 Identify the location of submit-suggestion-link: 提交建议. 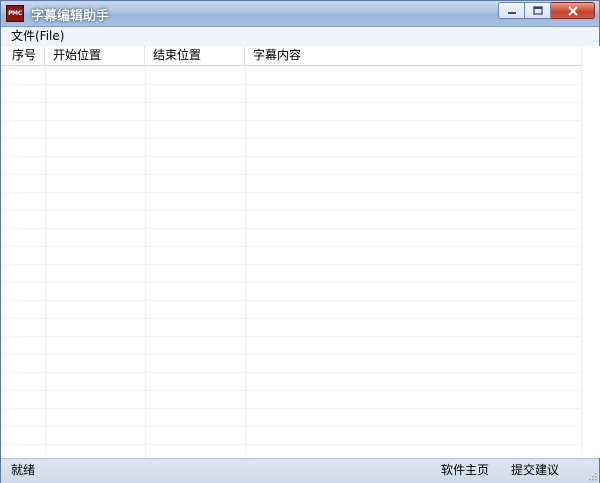
(535, 470).